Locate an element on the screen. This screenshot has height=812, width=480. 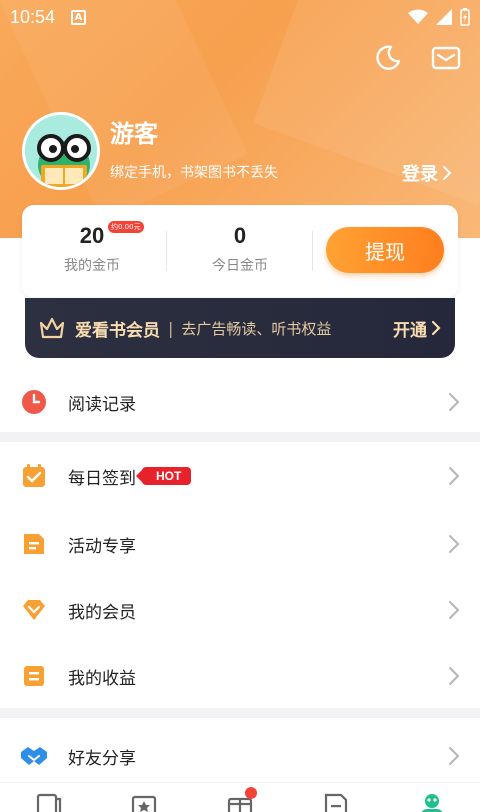
calendar-check-icon is located at coordinates (34, 476).